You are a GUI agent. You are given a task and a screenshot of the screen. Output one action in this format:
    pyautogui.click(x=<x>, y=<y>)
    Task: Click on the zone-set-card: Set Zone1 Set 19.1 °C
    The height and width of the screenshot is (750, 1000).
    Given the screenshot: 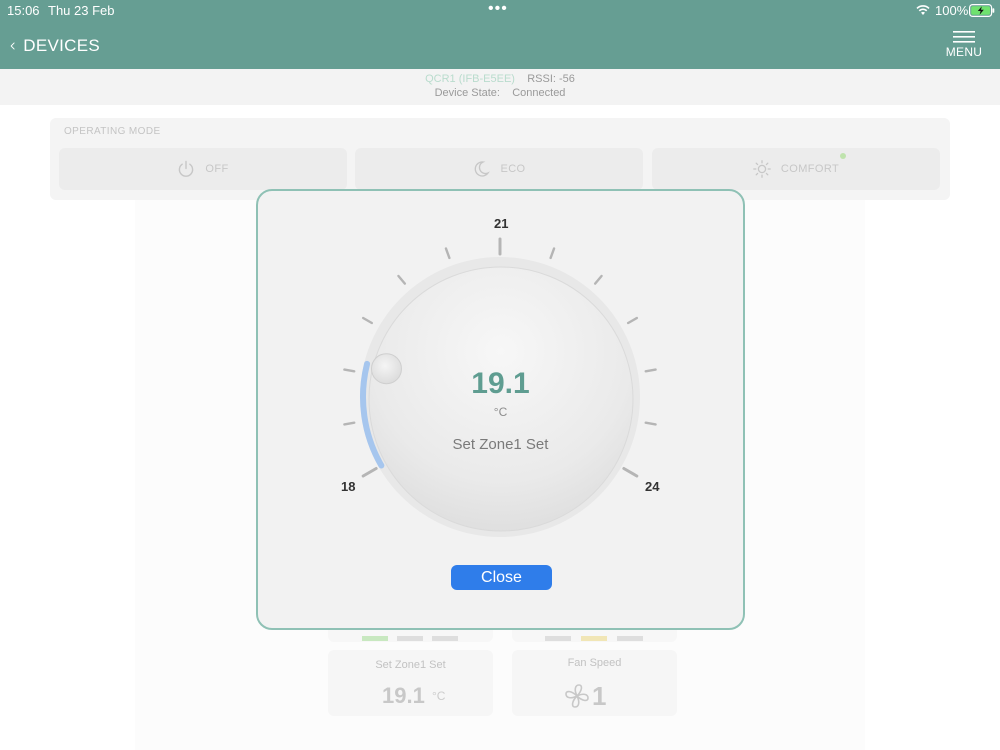 What is the action you would take?
    pyautogui.click(x=410, y=683)
    